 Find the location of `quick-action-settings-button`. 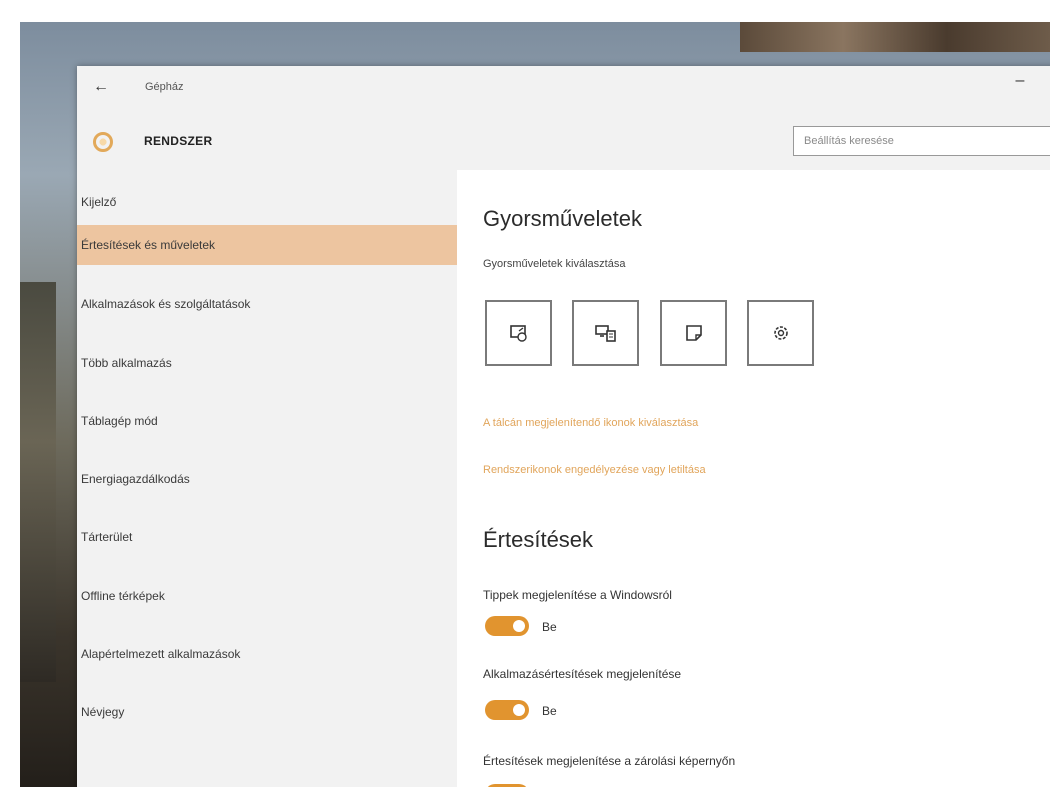

quick-action-settings-button is located at coordinates (780, 333).